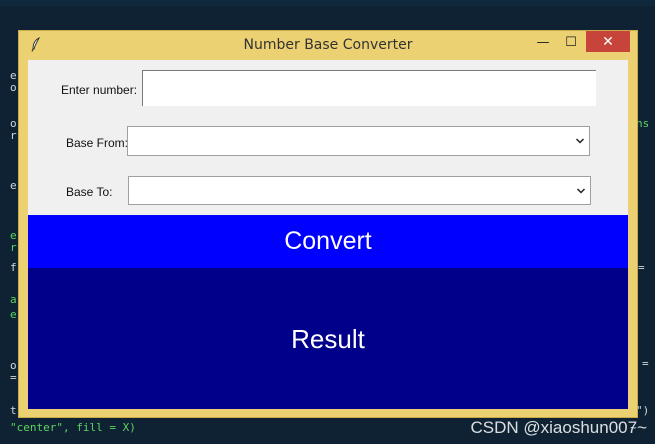  What do you see at coordinates (359, 190) in the screenshot?
I see `base-to-select` at bounding box center [359, 190].